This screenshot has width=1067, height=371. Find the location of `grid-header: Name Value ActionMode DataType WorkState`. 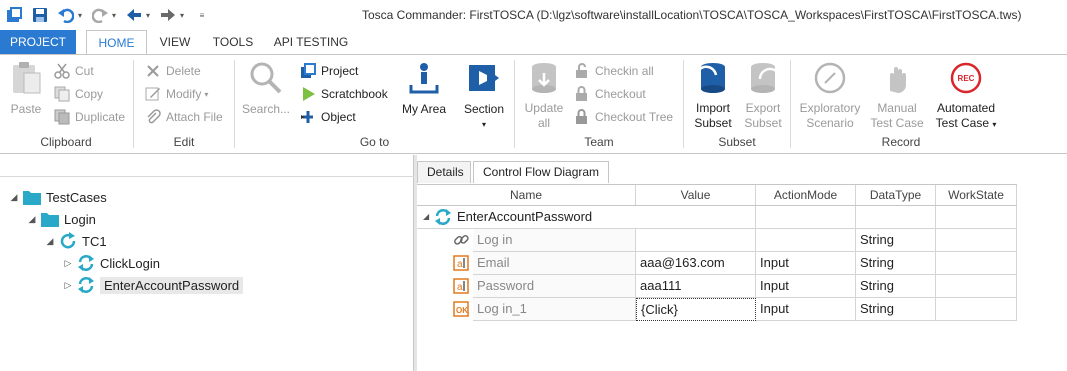

grid-header: Name Value ActionMode DataType WorkState is located at coordinates (717, 195).